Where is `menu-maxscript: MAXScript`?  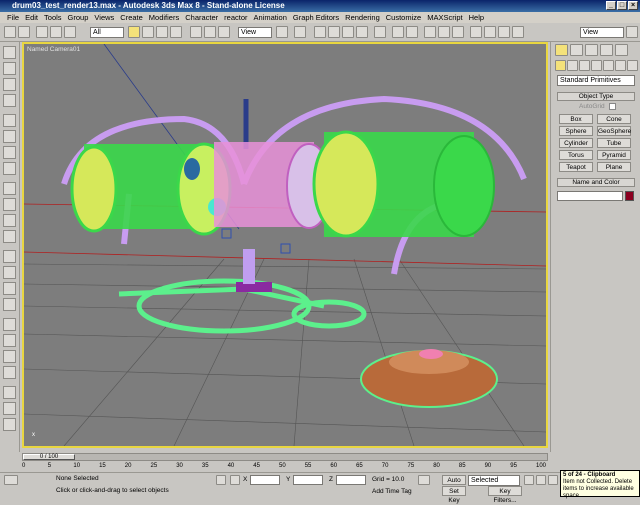
menu-maxscript: MAXScript is located at coordinates (444, 17).